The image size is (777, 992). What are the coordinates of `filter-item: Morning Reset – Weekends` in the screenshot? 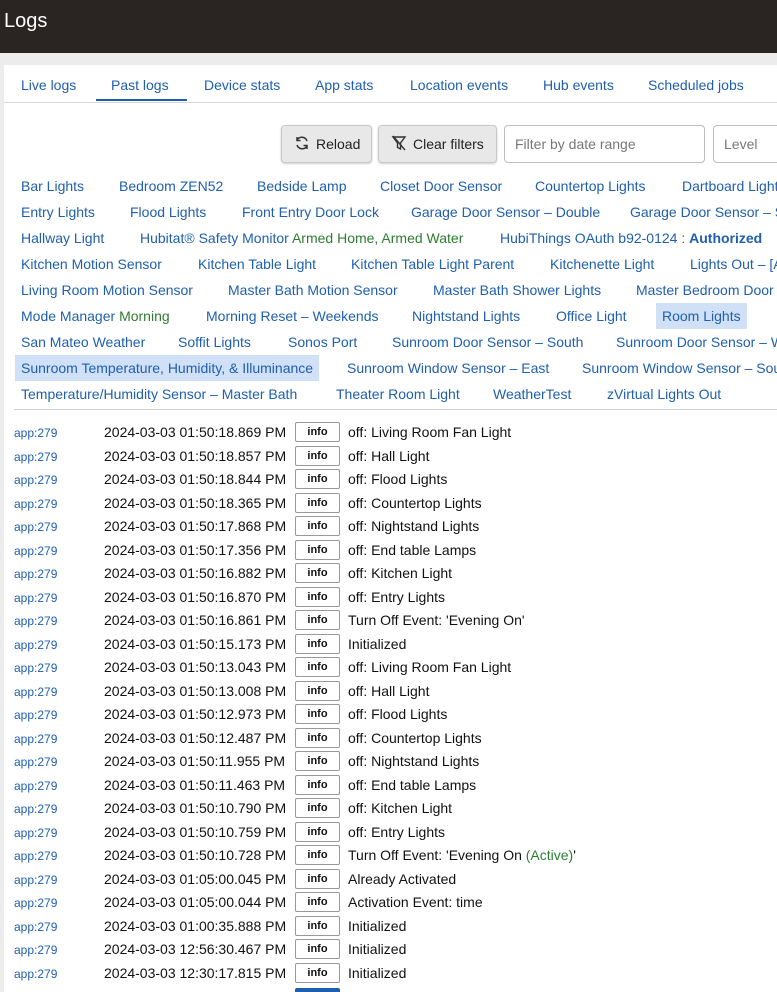 It's located at (292, 316).